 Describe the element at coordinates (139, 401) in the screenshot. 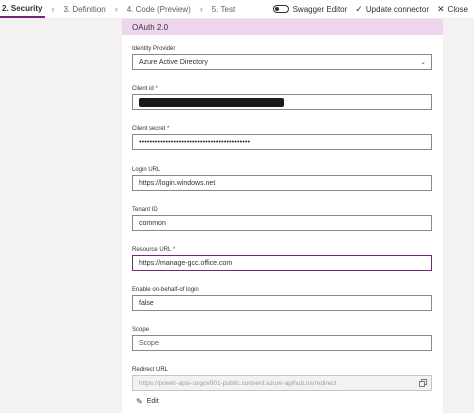

I see `pencil-icon: ✎` at that location.